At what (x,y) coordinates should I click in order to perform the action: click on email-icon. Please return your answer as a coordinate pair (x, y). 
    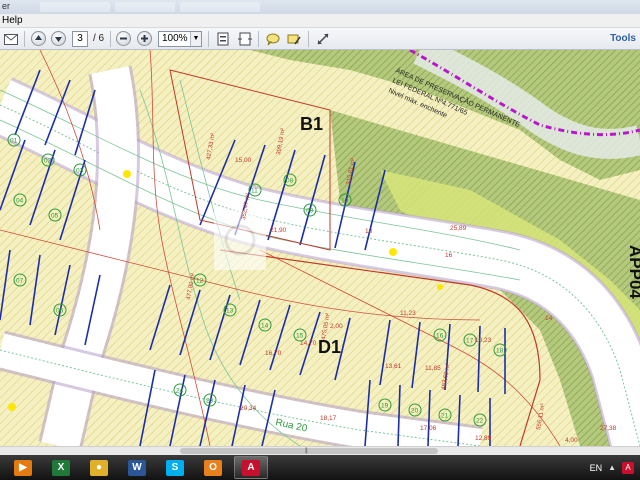
    Looking at the image, I should click on (11, 39).